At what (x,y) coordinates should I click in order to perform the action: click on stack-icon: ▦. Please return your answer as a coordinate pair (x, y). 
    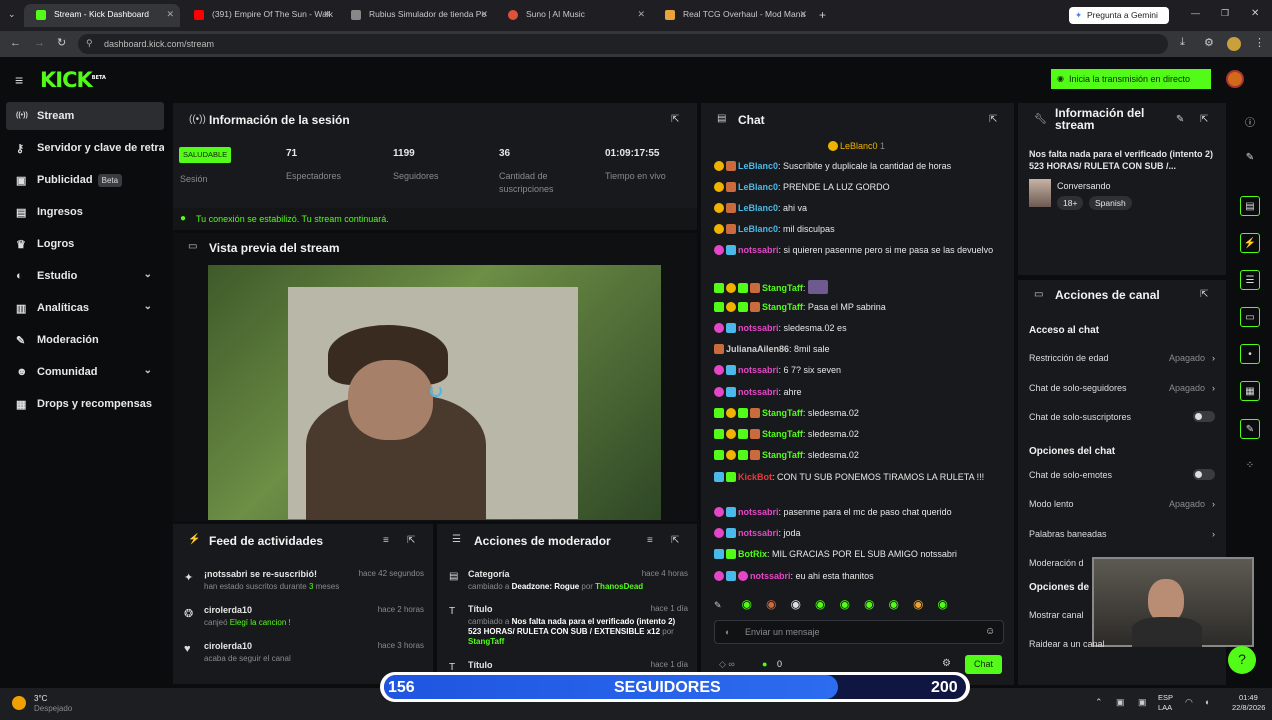
    Looking at the image, I should click on (1250, 391).